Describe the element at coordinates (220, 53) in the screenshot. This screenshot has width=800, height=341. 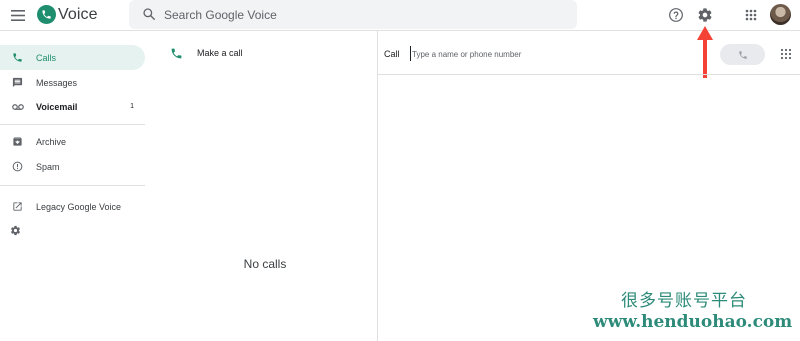
I see `make-a-call-label: Make a call` at that location.